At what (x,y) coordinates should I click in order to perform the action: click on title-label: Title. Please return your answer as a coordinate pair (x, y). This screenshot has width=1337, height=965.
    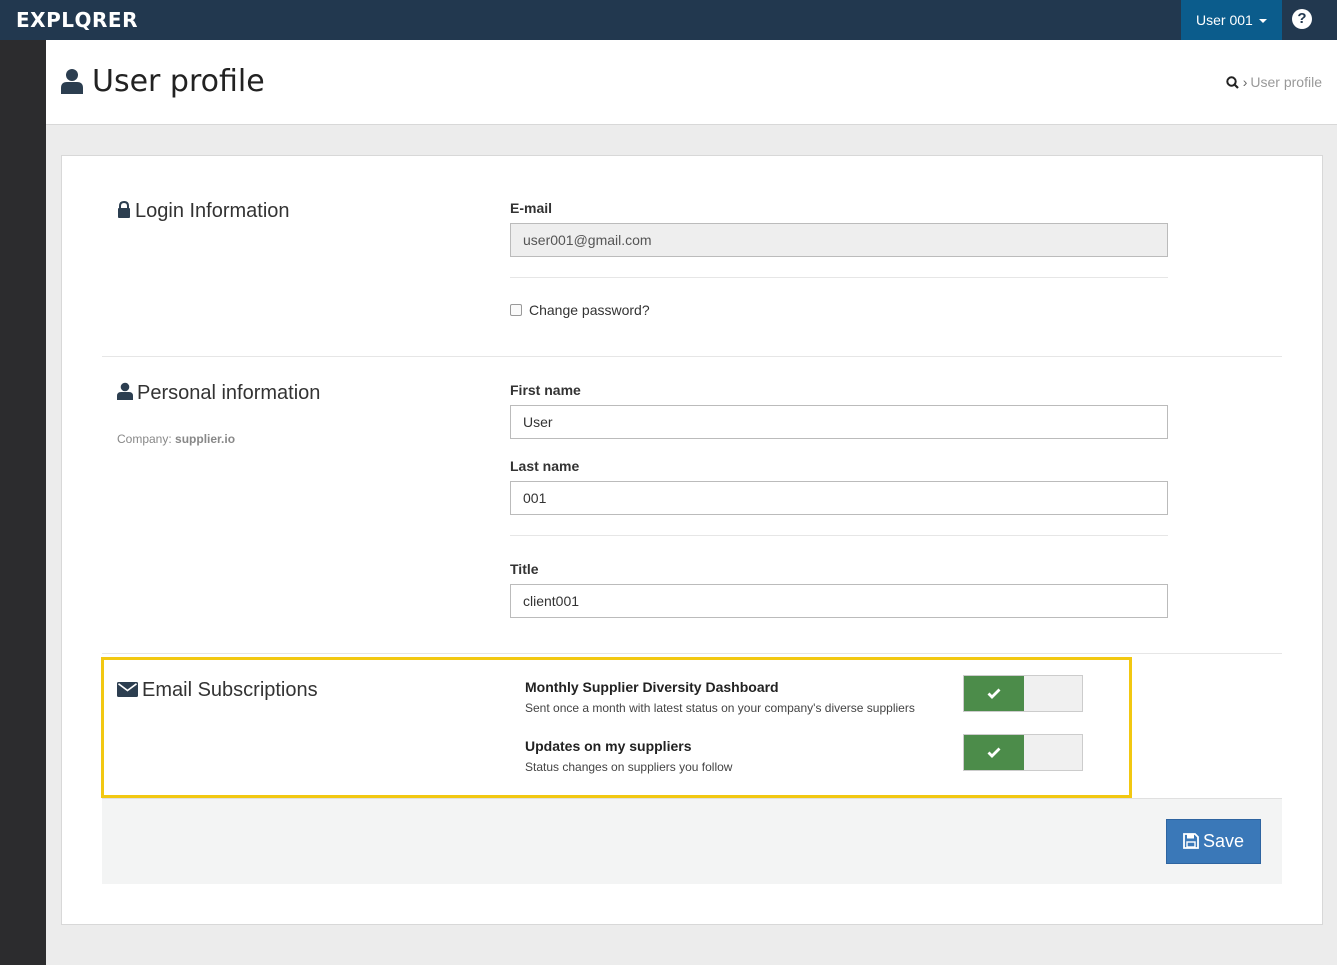
    Looking at the image, I should click on (524, 569).